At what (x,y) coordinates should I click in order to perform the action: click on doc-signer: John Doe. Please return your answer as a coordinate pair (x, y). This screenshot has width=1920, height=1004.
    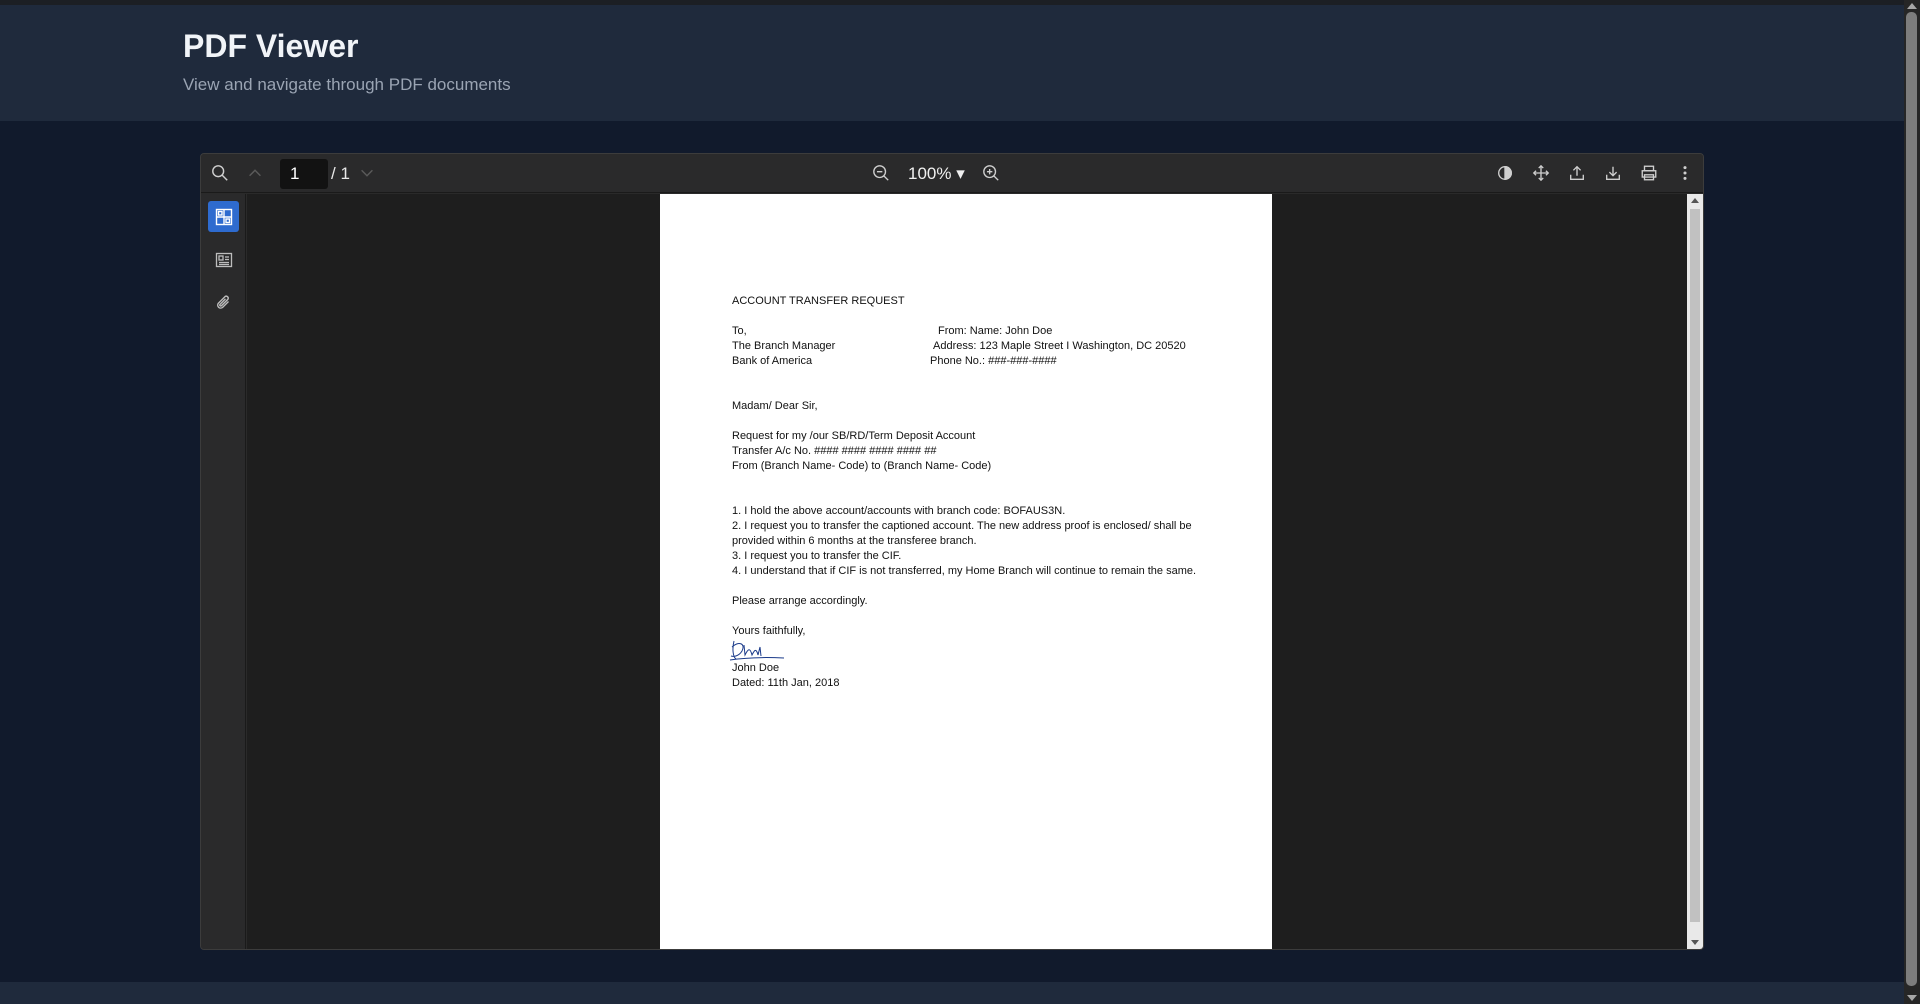
    Looking at the image, I should click on (756, 668).